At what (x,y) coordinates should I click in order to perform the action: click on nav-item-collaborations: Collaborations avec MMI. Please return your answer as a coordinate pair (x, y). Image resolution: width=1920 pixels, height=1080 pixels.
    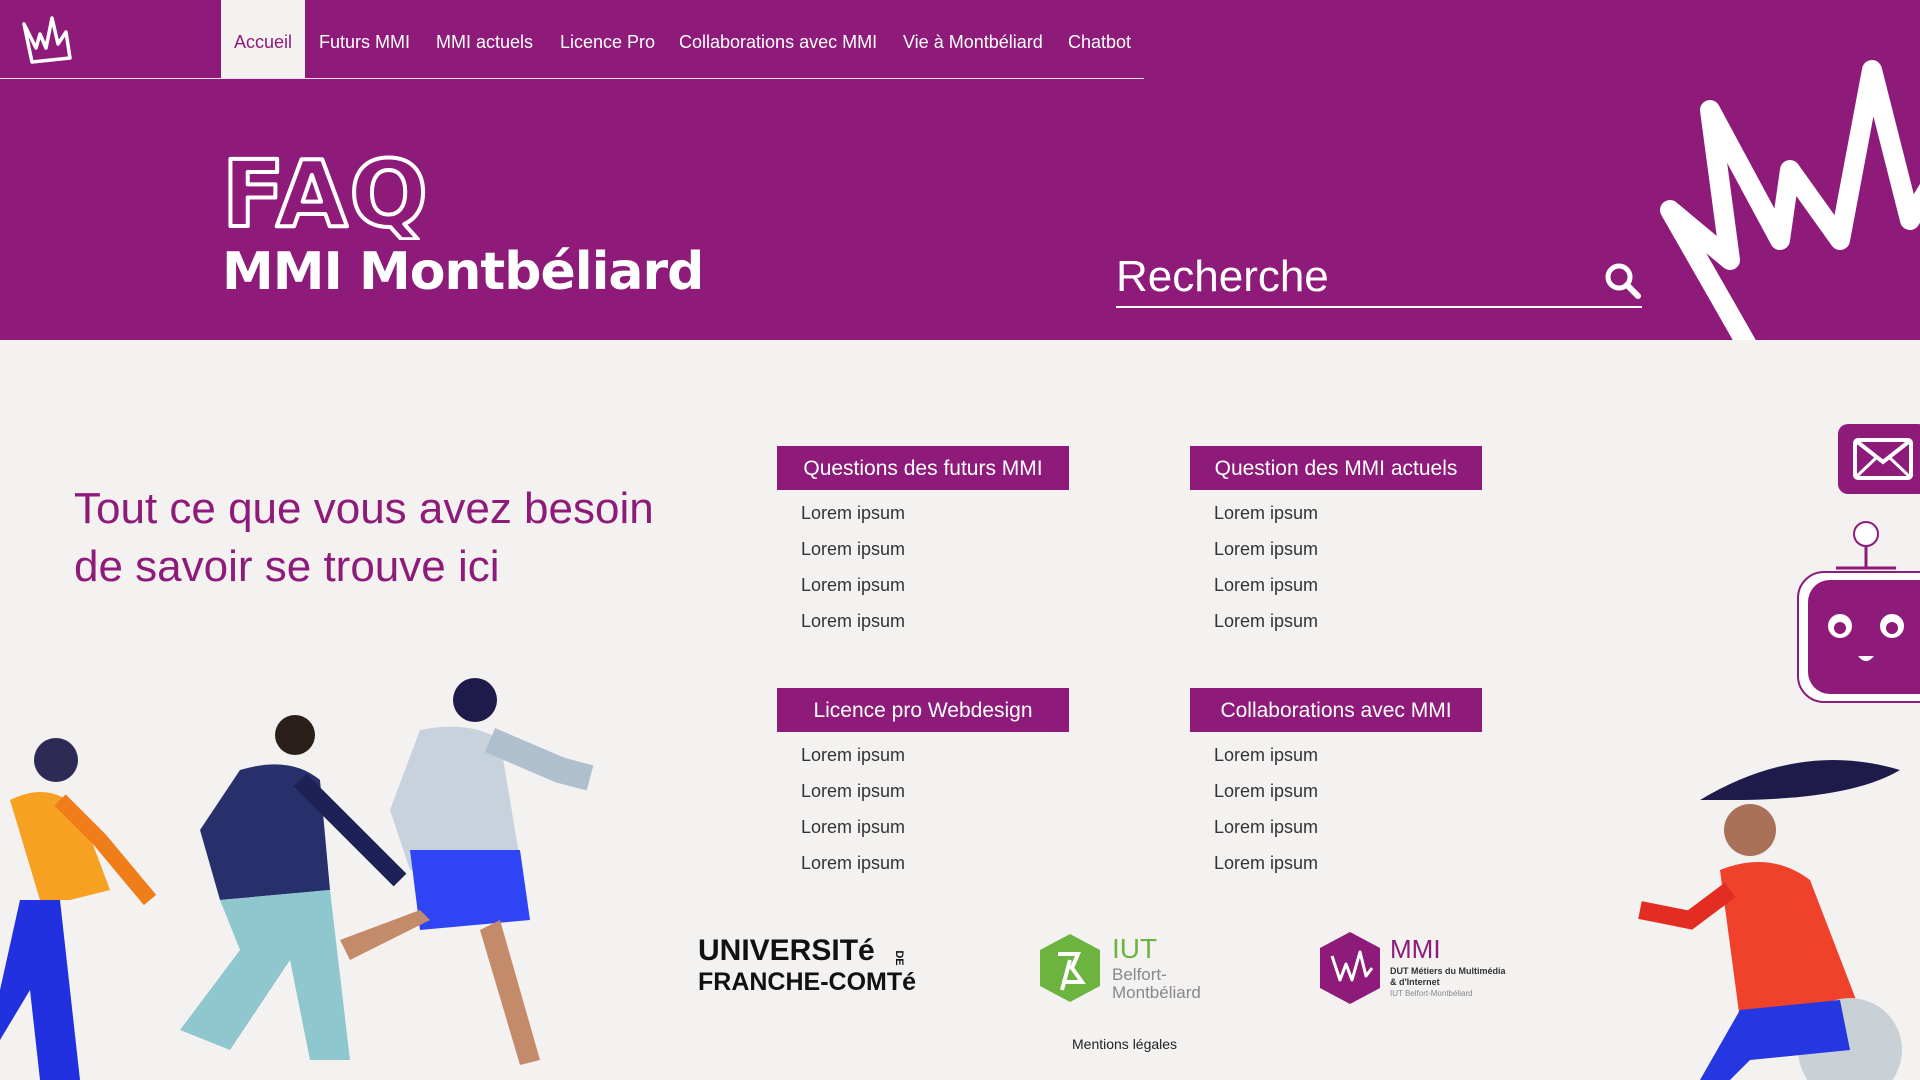
    Looking at the image, I should click on (778, 39).